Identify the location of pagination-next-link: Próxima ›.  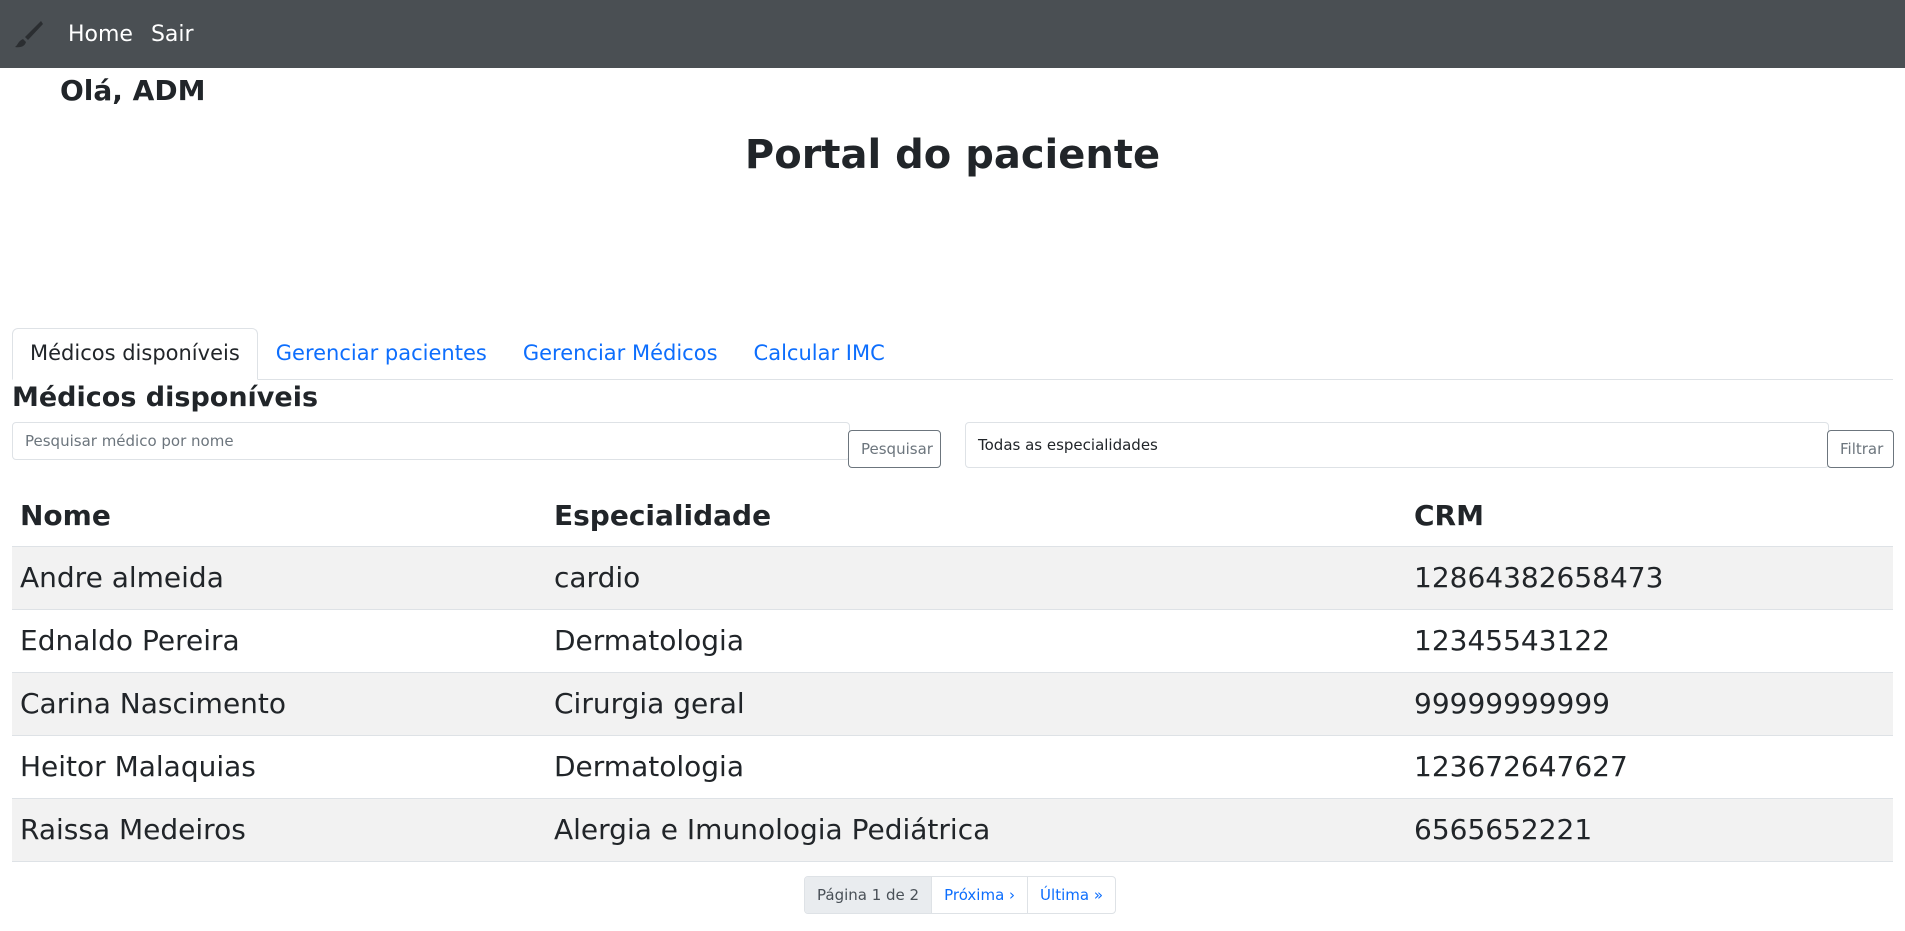
(979, 895).